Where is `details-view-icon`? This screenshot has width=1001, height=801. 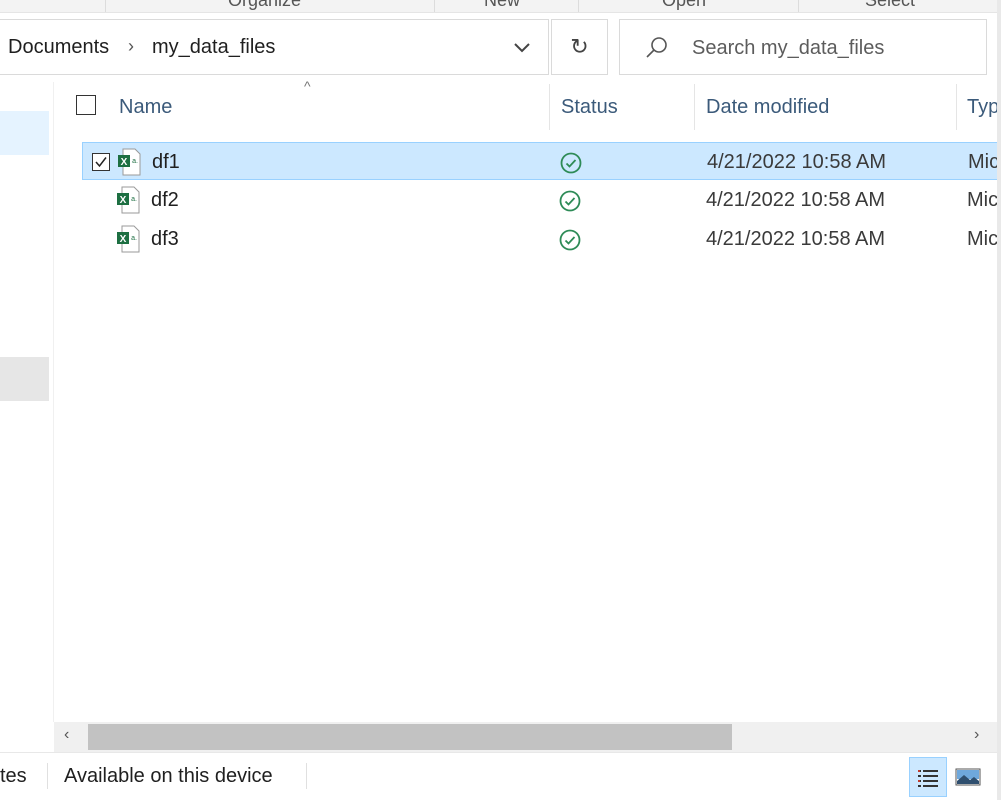 details-view-icon is located at coordinates (928, 778).